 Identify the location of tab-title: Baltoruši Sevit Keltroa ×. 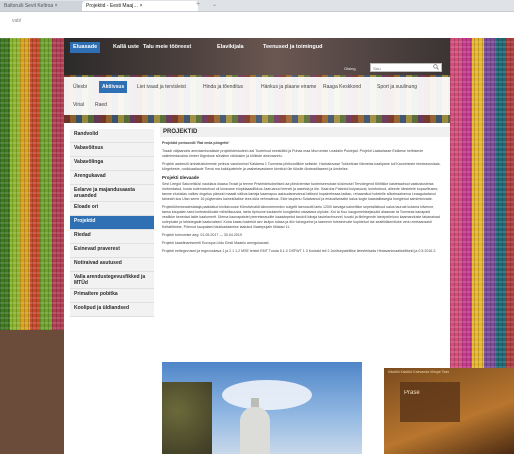
(31, 6).